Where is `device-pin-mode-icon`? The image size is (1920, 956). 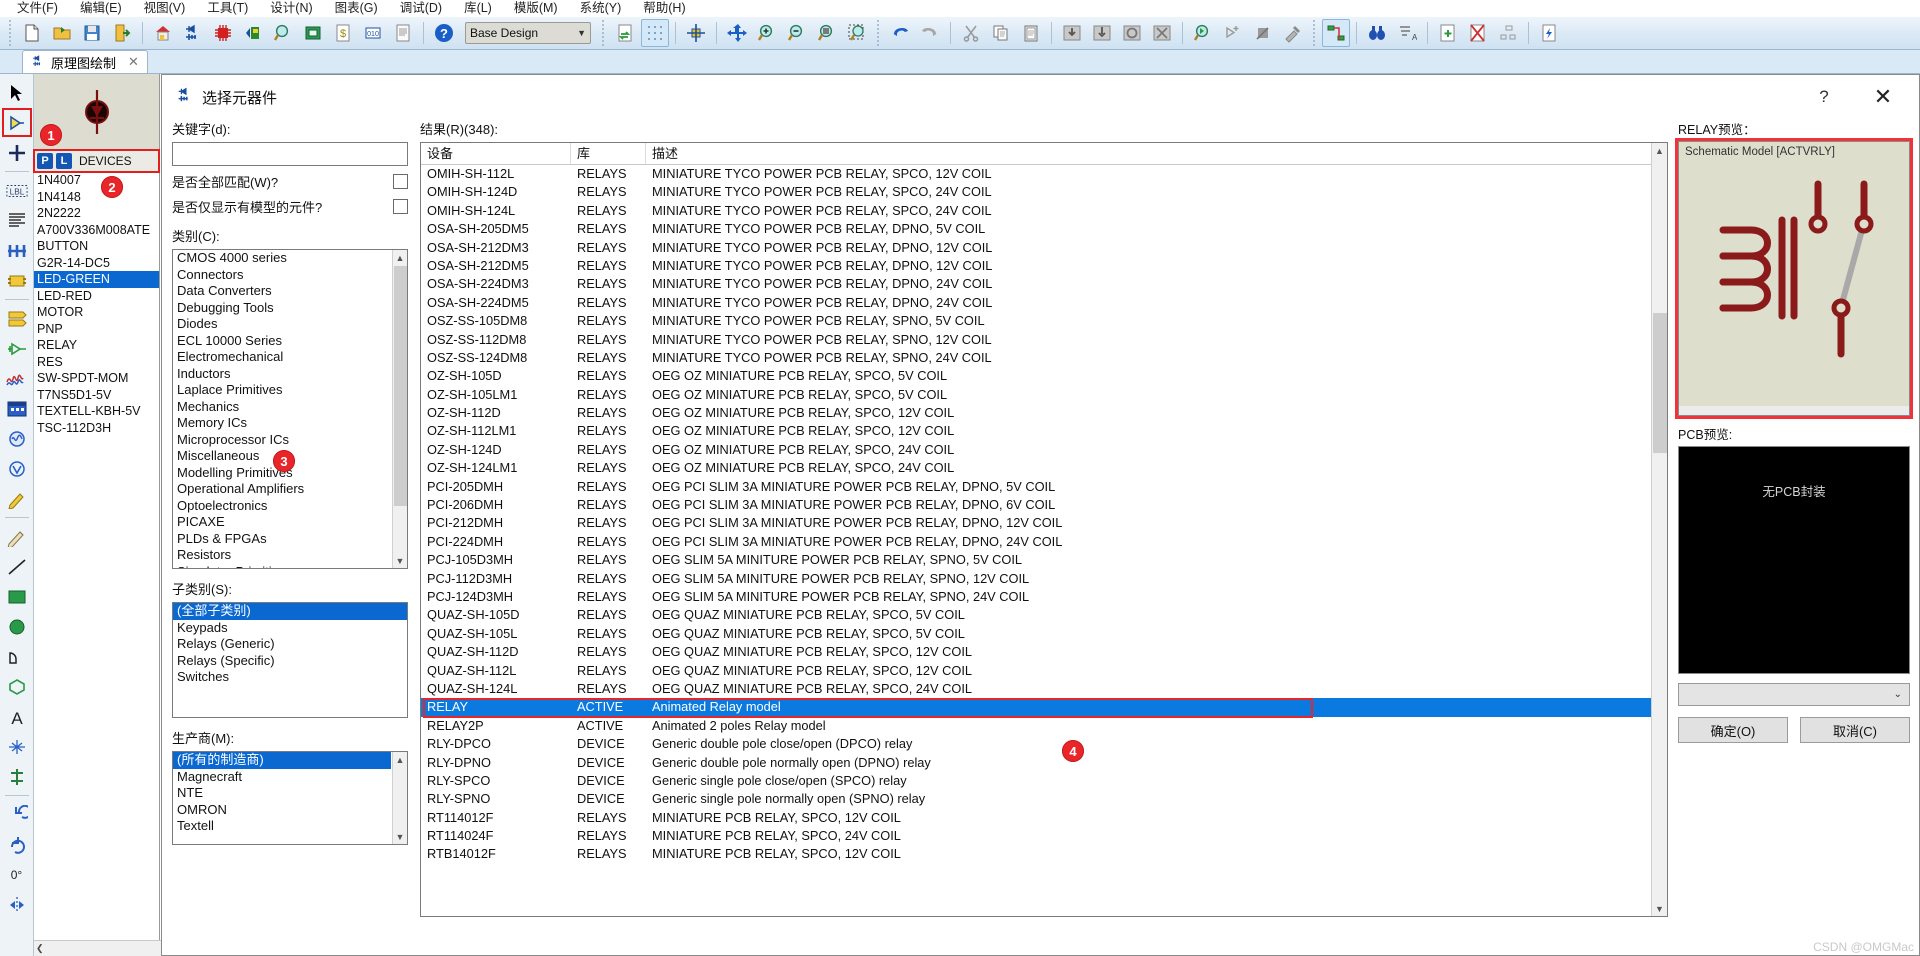
device-pin-mode-icon is located at coordinates (17, 348).